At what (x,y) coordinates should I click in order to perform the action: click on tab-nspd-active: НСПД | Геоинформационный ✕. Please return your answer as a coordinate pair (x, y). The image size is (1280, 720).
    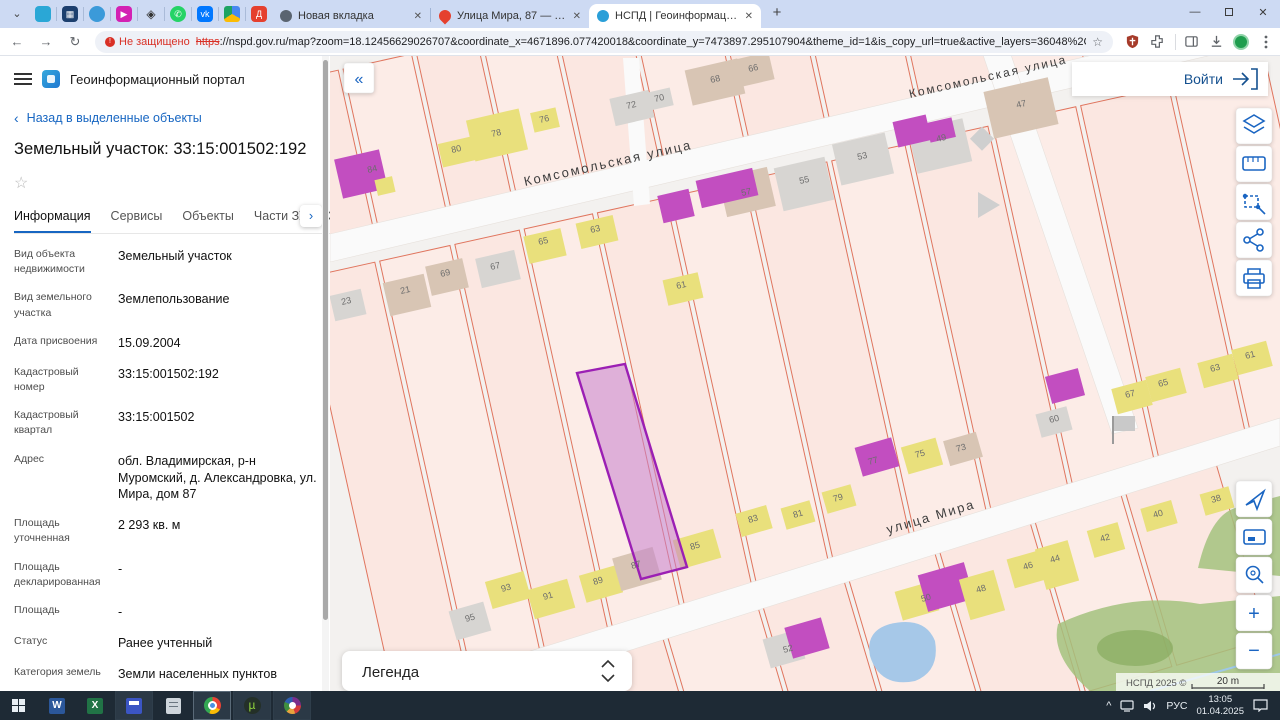
    Looking at the image, I should click on (675, 16).